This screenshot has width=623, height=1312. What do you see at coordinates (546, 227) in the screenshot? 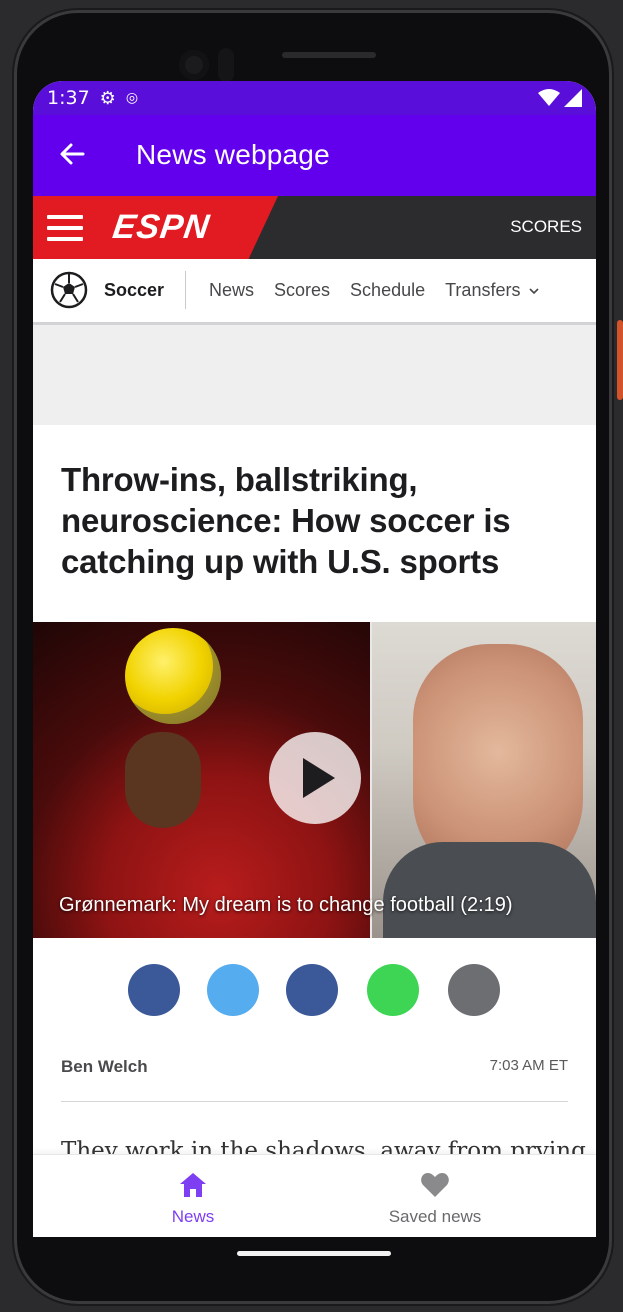
I see `scores-link: SCORES` at bounding box center [546, 227].